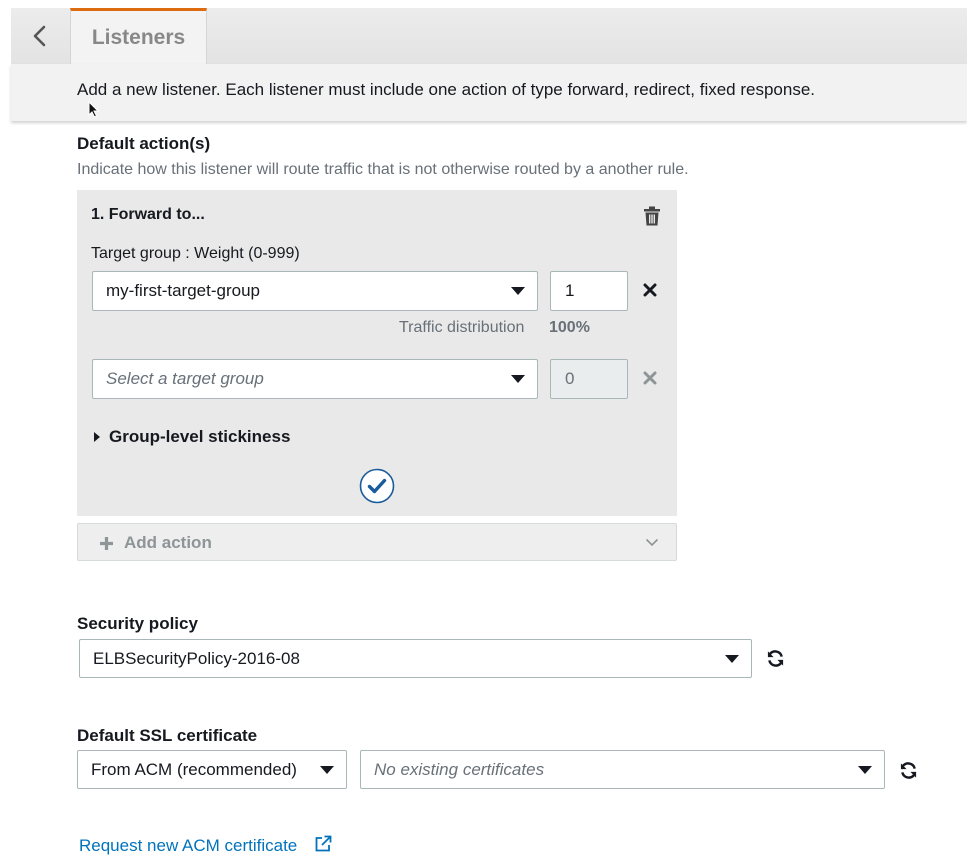 Image resolution: width=967 pixels, height=865 pixels. I want to click on tab-listeners: Listeners, so click(138, 36).